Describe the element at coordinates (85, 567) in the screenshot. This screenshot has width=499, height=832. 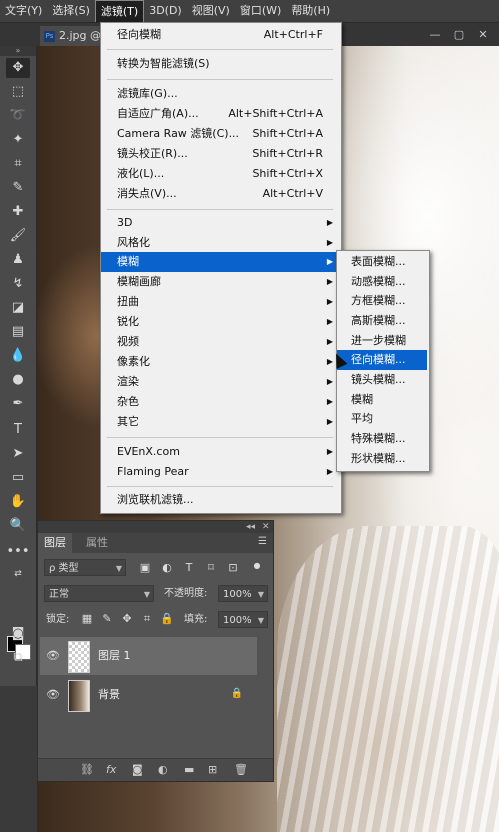
I see `layer-filter-select: ρ 类型 ▼` at that location.